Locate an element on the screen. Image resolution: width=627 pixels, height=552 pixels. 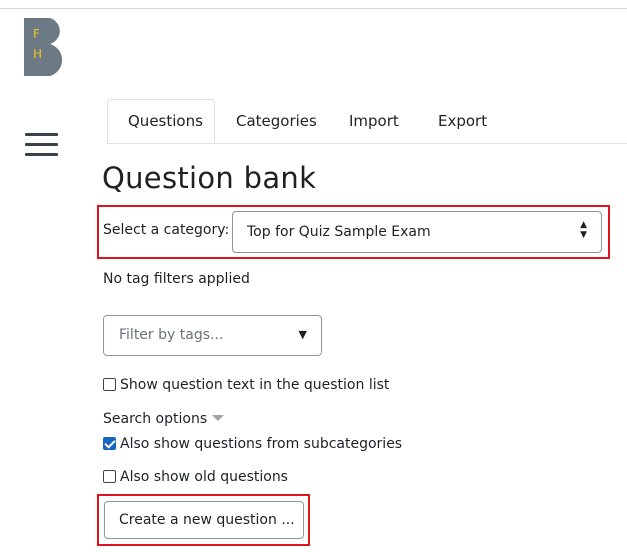
institution-logo: F H is located at coordinates (43, 47).